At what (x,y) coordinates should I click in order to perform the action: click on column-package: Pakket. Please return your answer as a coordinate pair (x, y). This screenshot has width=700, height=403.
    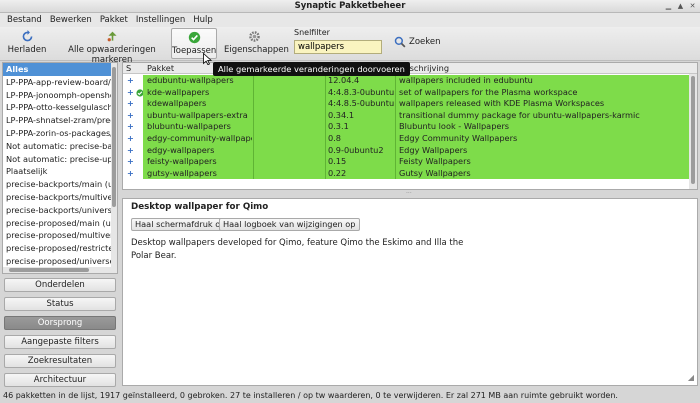
    Looking at the image, I should click on (160, 68).